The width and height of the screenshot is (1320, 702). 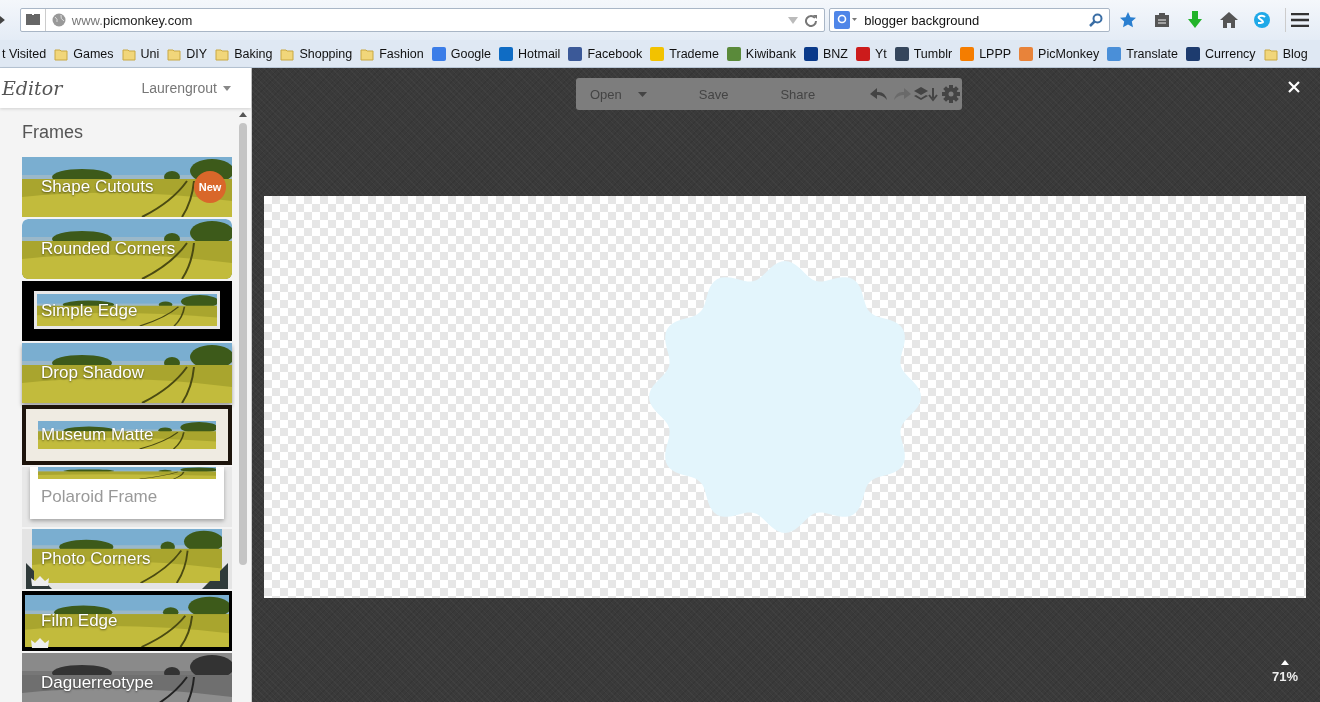 What do you see at coordinates (1285, 662) in the screenshot?
I see `zoom-up-icon` at bounding box center [1285, 662].